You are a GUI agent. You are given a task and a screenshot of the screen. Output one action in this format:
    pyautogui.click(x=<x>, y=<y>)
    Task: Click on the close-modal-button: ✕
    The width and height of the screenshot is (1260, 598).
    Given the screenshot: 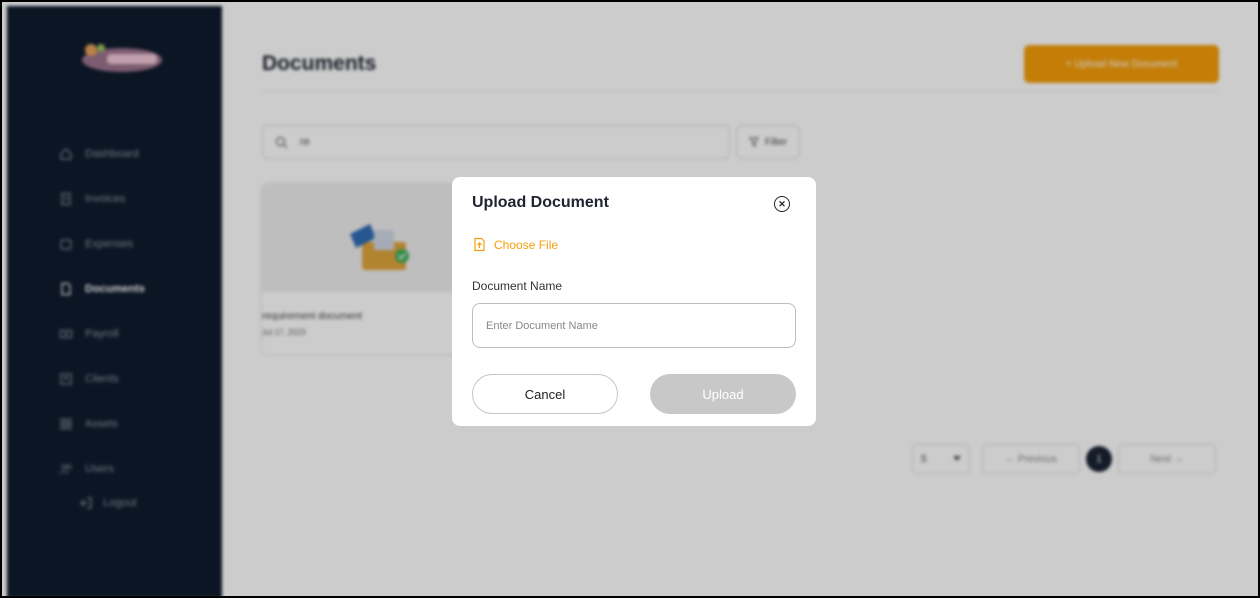 What is the action you would take?
    pyautogui.click(x=782, y=204)
    